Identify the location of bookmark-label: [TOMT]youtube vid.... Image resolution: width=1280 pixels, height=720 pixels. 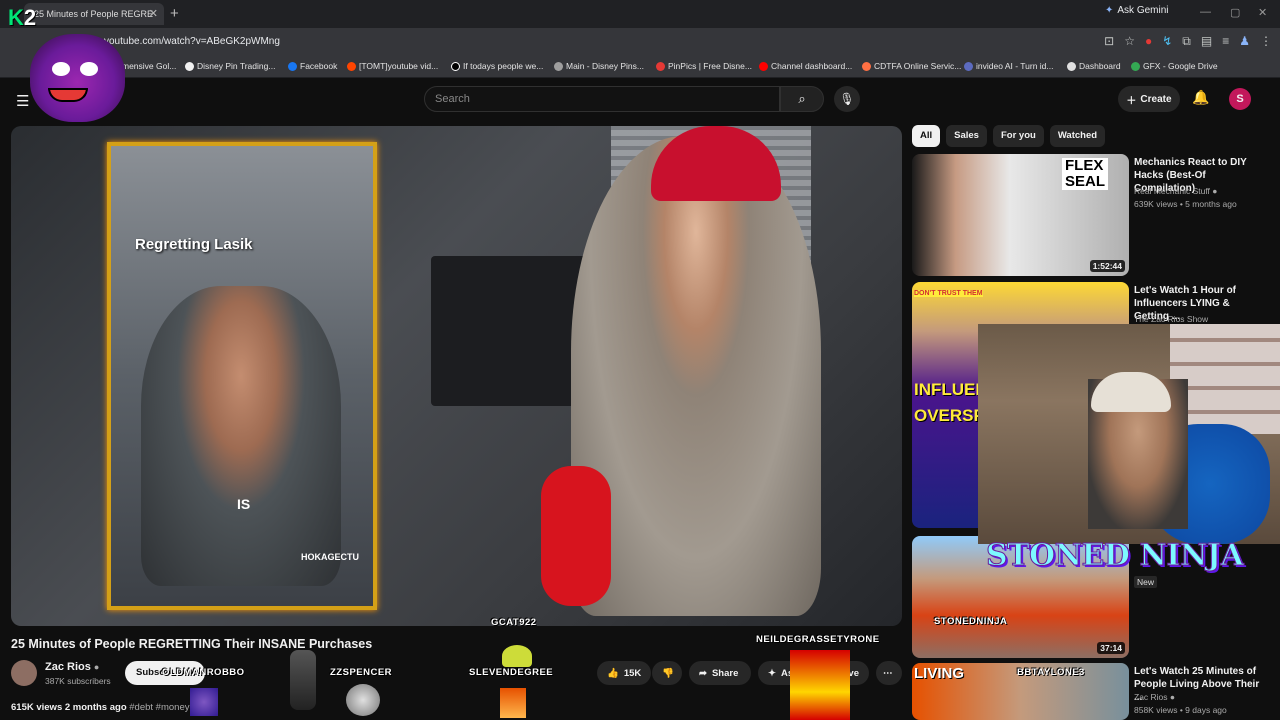
(399, 66).